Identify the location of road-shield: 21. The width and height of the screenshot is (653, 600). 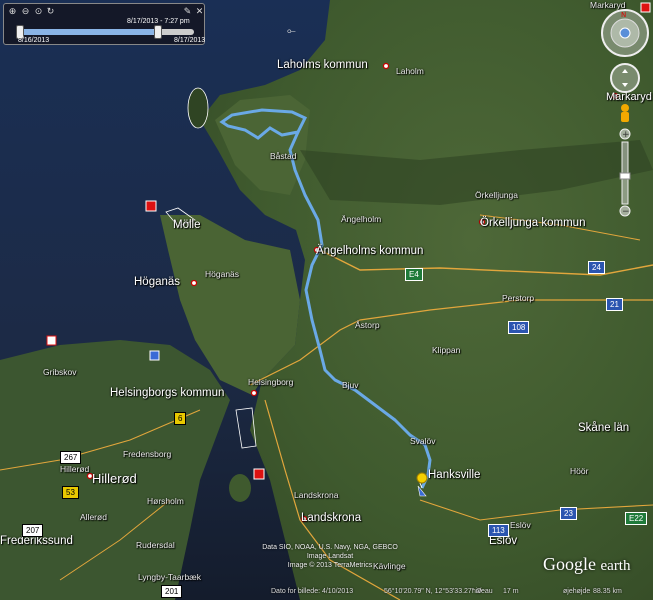
(614, 304).